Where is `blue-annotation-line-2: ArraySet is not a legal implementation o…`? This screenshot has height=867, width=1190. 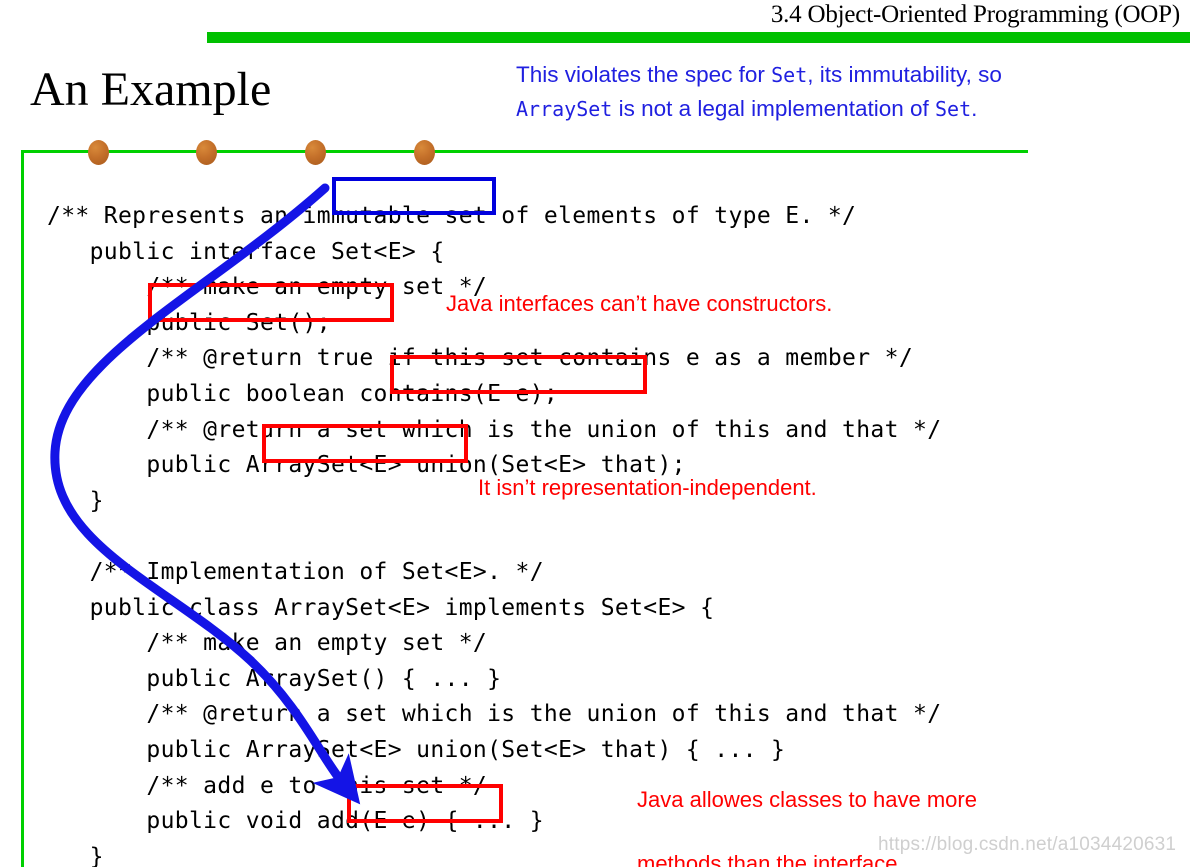
blue-annotation-line-2: ArraySet is not a legal implementation o… is located at coordinates (851, 109).